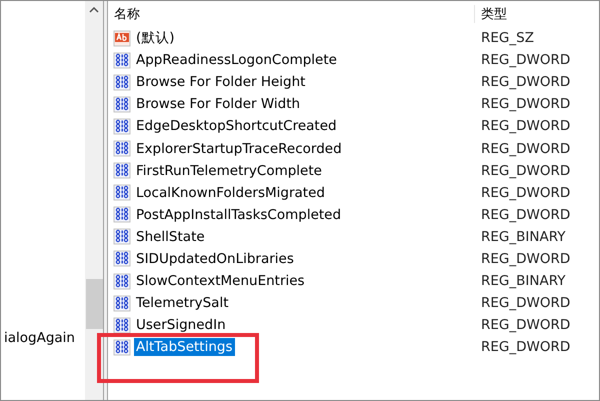 The width and height of the screenshot is (600, 401). I want to click on value-name: SIDUpdatedOnLibraries, so click(215, 259).